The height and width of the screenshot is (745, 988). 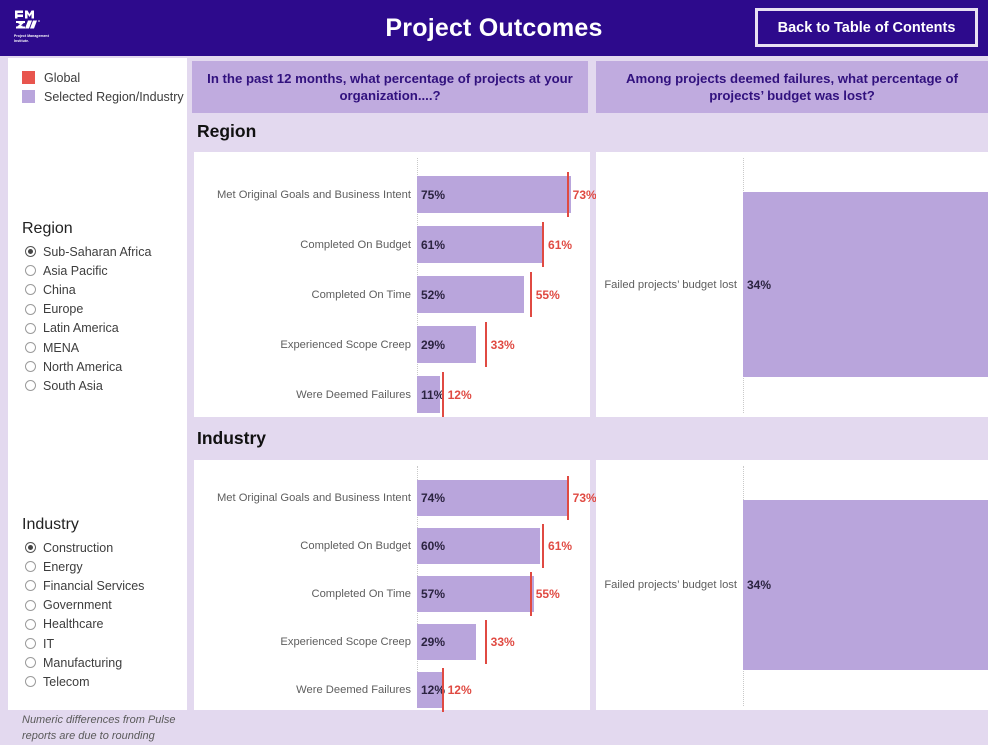 I want to click on chart-bar-value: 74%, so click(x=433, y=498).